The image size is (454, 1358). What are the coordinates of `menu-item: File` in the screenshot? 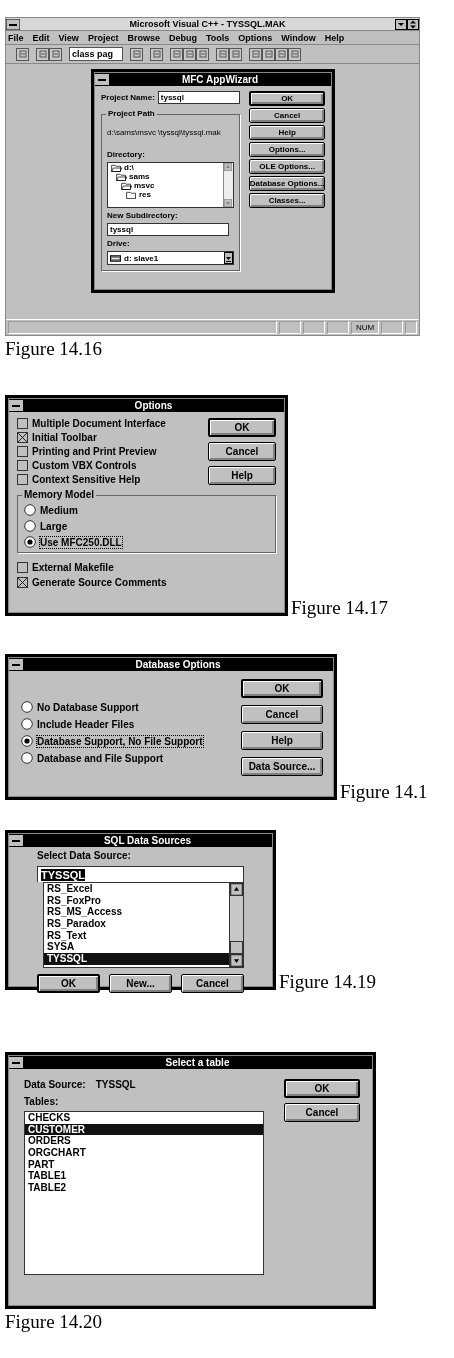 It's located at (16, 37).